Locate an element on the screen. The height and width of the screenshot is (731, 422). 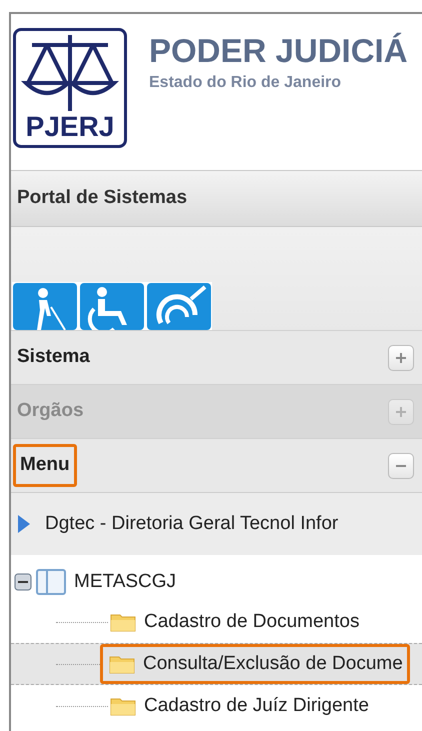
tree-item: Cadastro de Documentos is located at coordinates (236, 622).